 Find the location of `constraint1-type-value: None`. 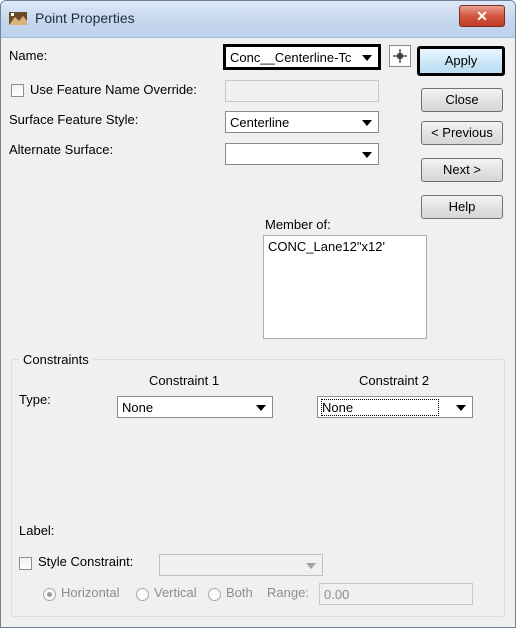

constraint1-type-value: None is located at coordinates (138, 407).